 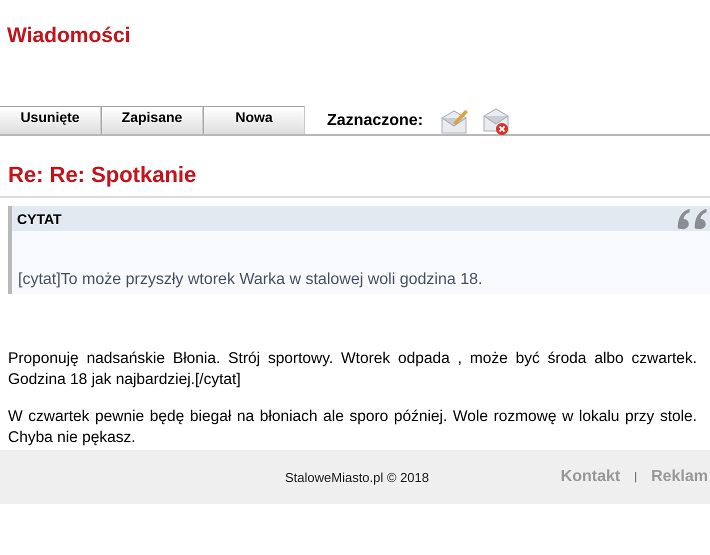 I want to click on message-paragraph: Proponuję nadsańskie Błonia. Strój sportowy. Wtorek odpada , może być środa albo czwartek. Godzina 18 jak najbardziej.[/cytat], so click(x=352, y=369).